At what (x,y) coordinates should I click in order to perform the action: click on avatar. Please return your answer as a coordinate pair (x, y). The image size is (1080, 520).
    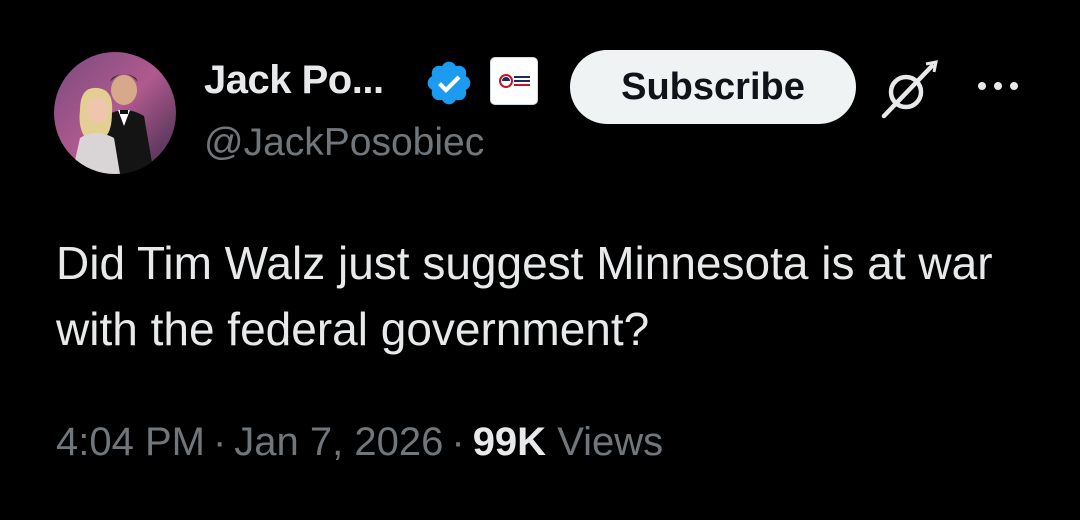
    Looking at the image, I should click on (115, 113).